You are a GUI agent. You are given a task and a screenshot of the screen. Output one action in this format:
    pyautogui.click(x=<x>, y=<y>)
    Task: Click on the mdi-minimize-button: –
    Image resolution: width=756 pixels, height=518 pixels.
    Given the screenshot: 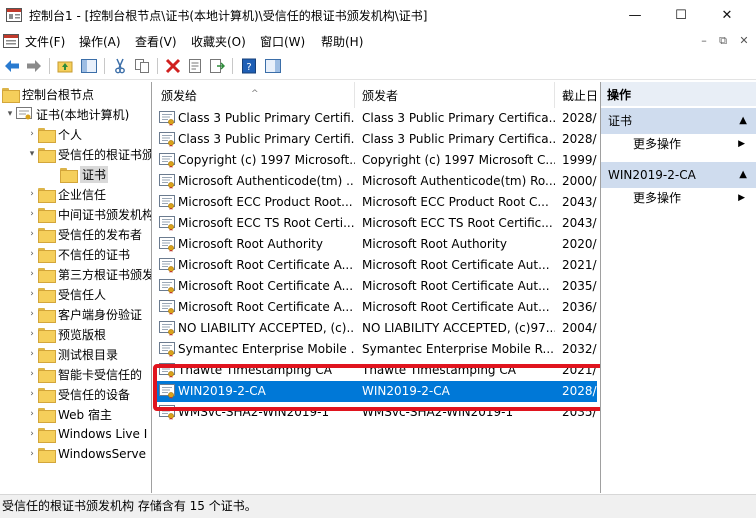 What is the action you would take?
    pyautogui.click(x=704, y=41)
    